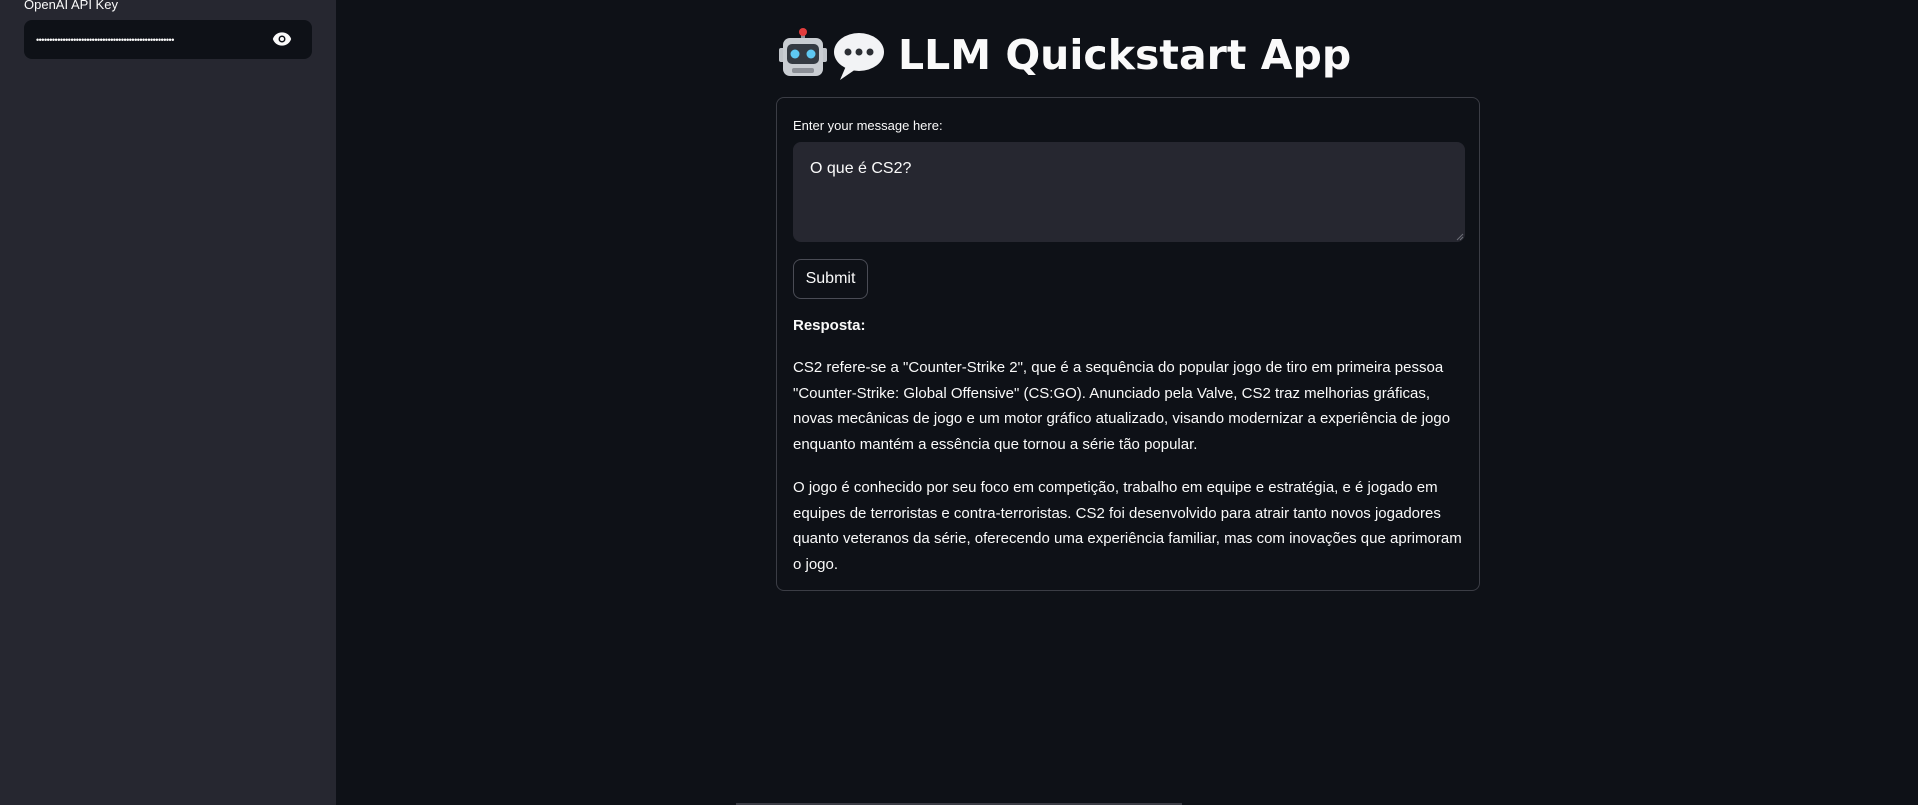 The image size is (1918, 805). What do you see at coordinates (868, 125) in the screenshot?
I see `message-label: Enter your message here:` at bounding box center [868, 125].